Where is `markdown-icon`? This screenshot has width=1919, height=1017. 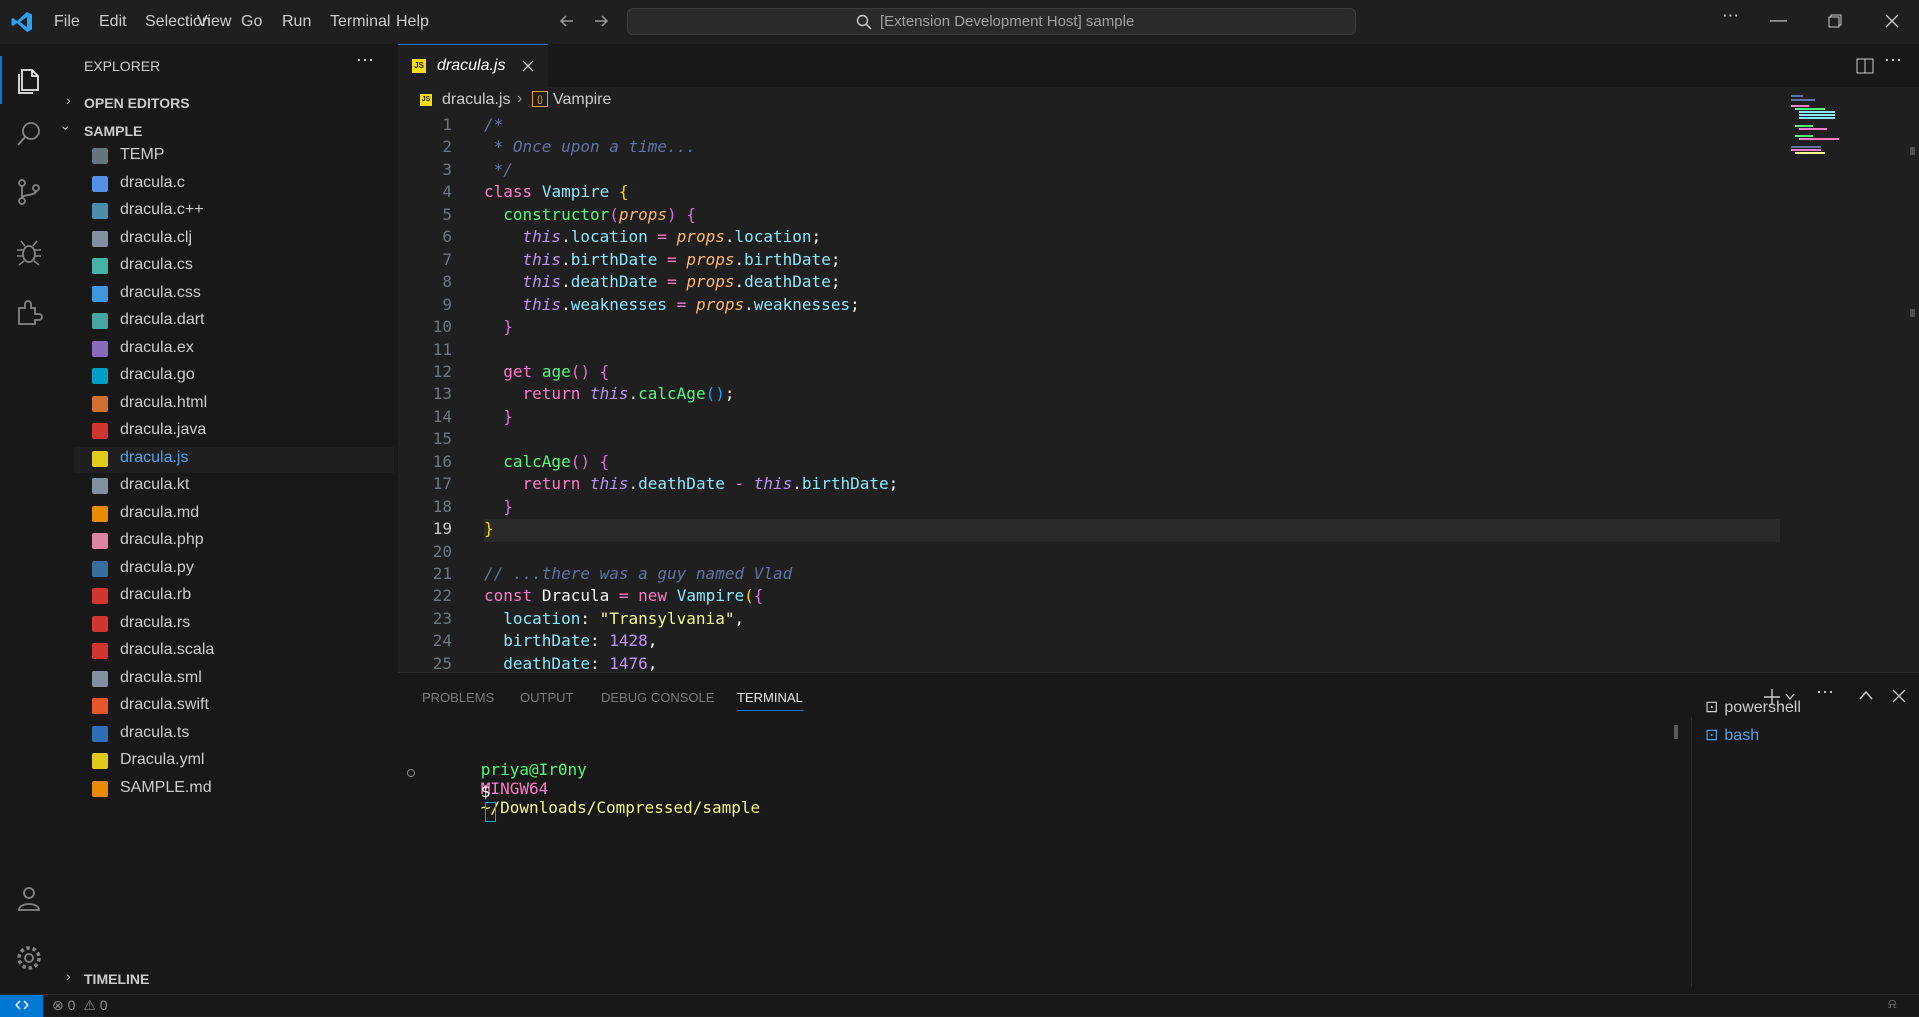
markdown-icon is located at coordinates (100, 788).